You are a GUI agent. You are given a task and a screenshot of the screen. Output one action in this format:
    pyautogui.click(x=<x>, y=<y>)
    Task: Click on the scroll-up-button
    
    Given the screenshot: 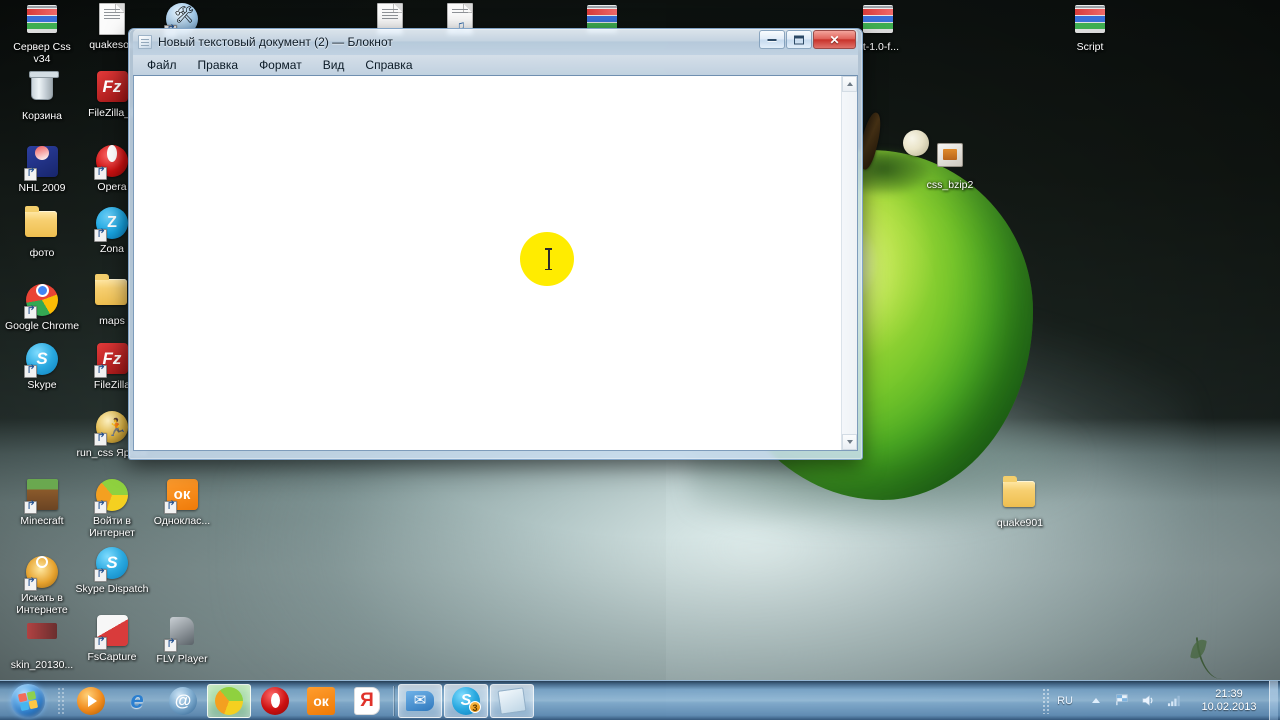 What is the action you would take?
    pyautogui.click(x=849, y=84)
    